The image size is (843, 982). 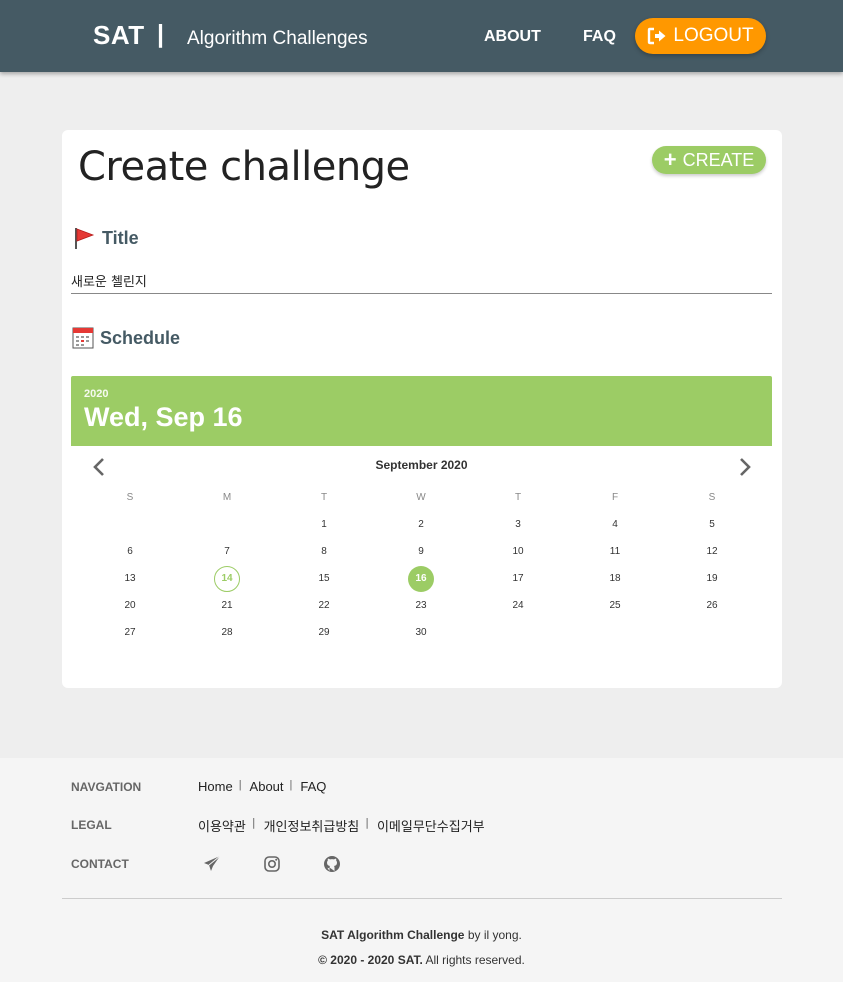 What do you see at coordinates (324, 606) in the screenshot?
I see `calendar-day: 22` at bounding box center [324, 606].